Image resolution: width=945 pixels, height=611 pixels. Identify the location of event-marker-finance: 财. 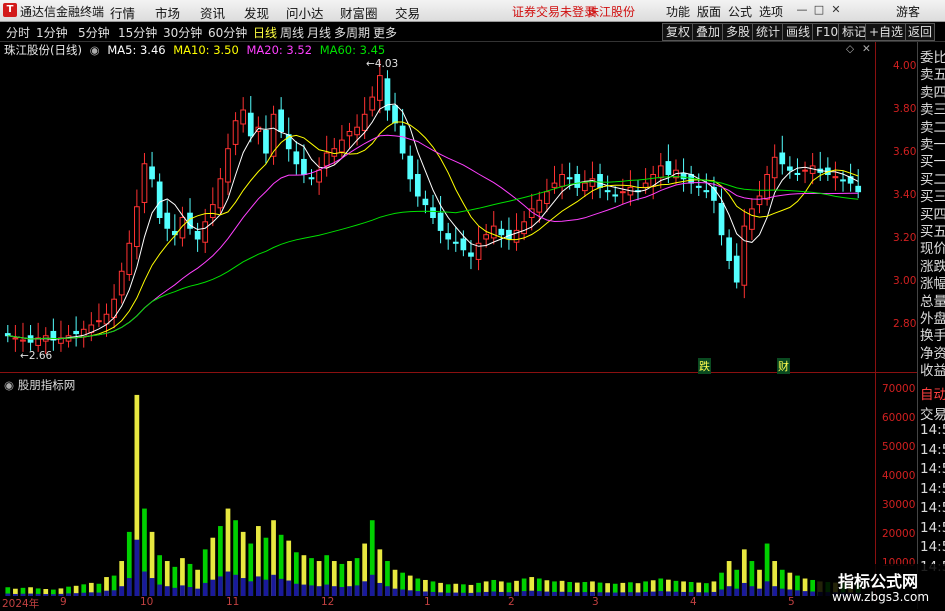
(783, 366).